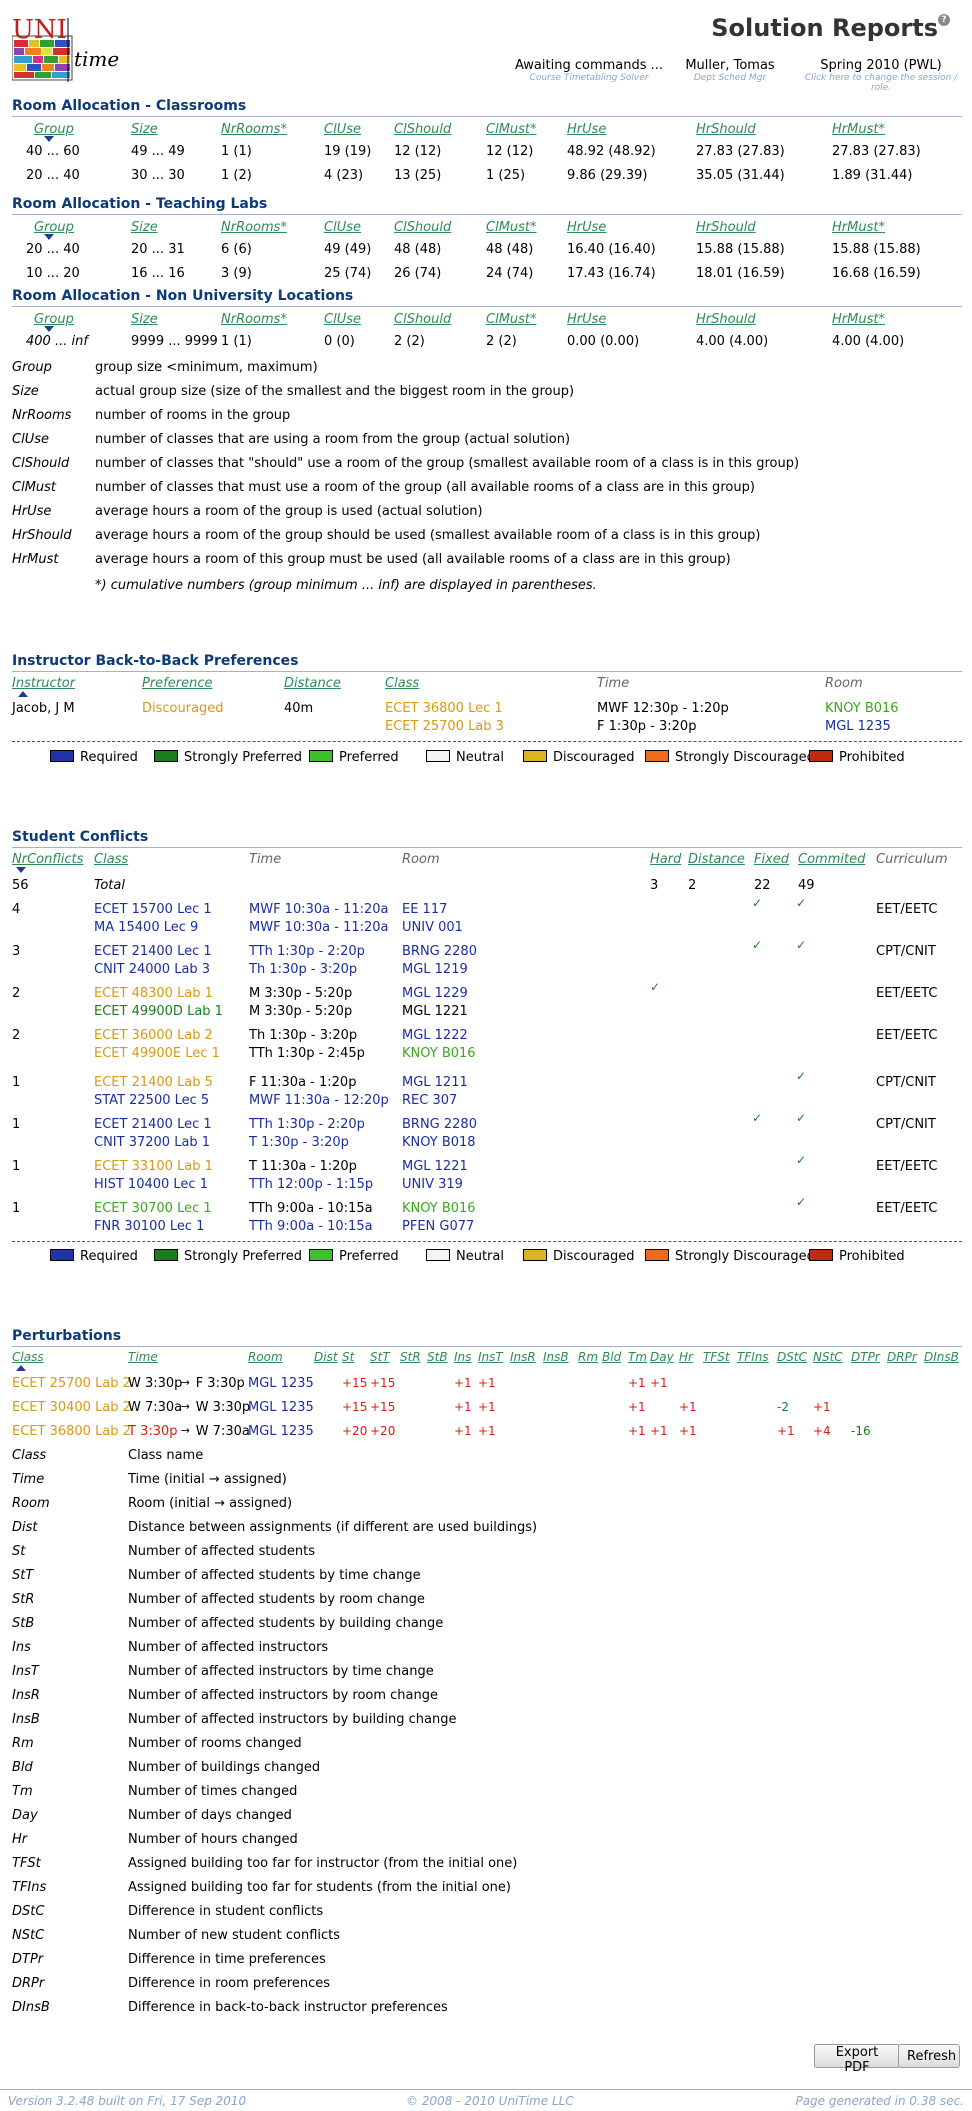 This screenshot has height=2111, width=972. Describe the element at coordinates (153, 909) in the screenshot. I see `class-link: ECET 15700 Lec 1` at that location.